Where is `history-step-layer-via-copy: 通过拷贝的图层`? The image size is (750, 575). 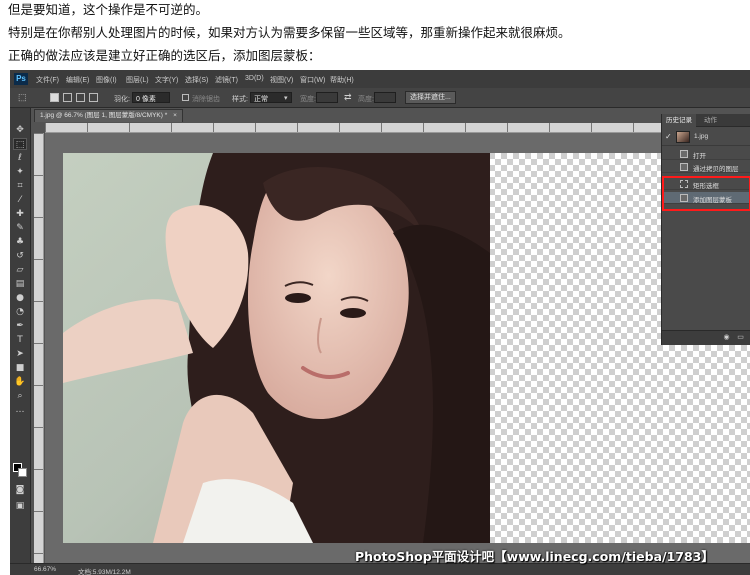 history-step-layer-via-copy: 通过拷贝的图层 is located at coordinates (706, 167).